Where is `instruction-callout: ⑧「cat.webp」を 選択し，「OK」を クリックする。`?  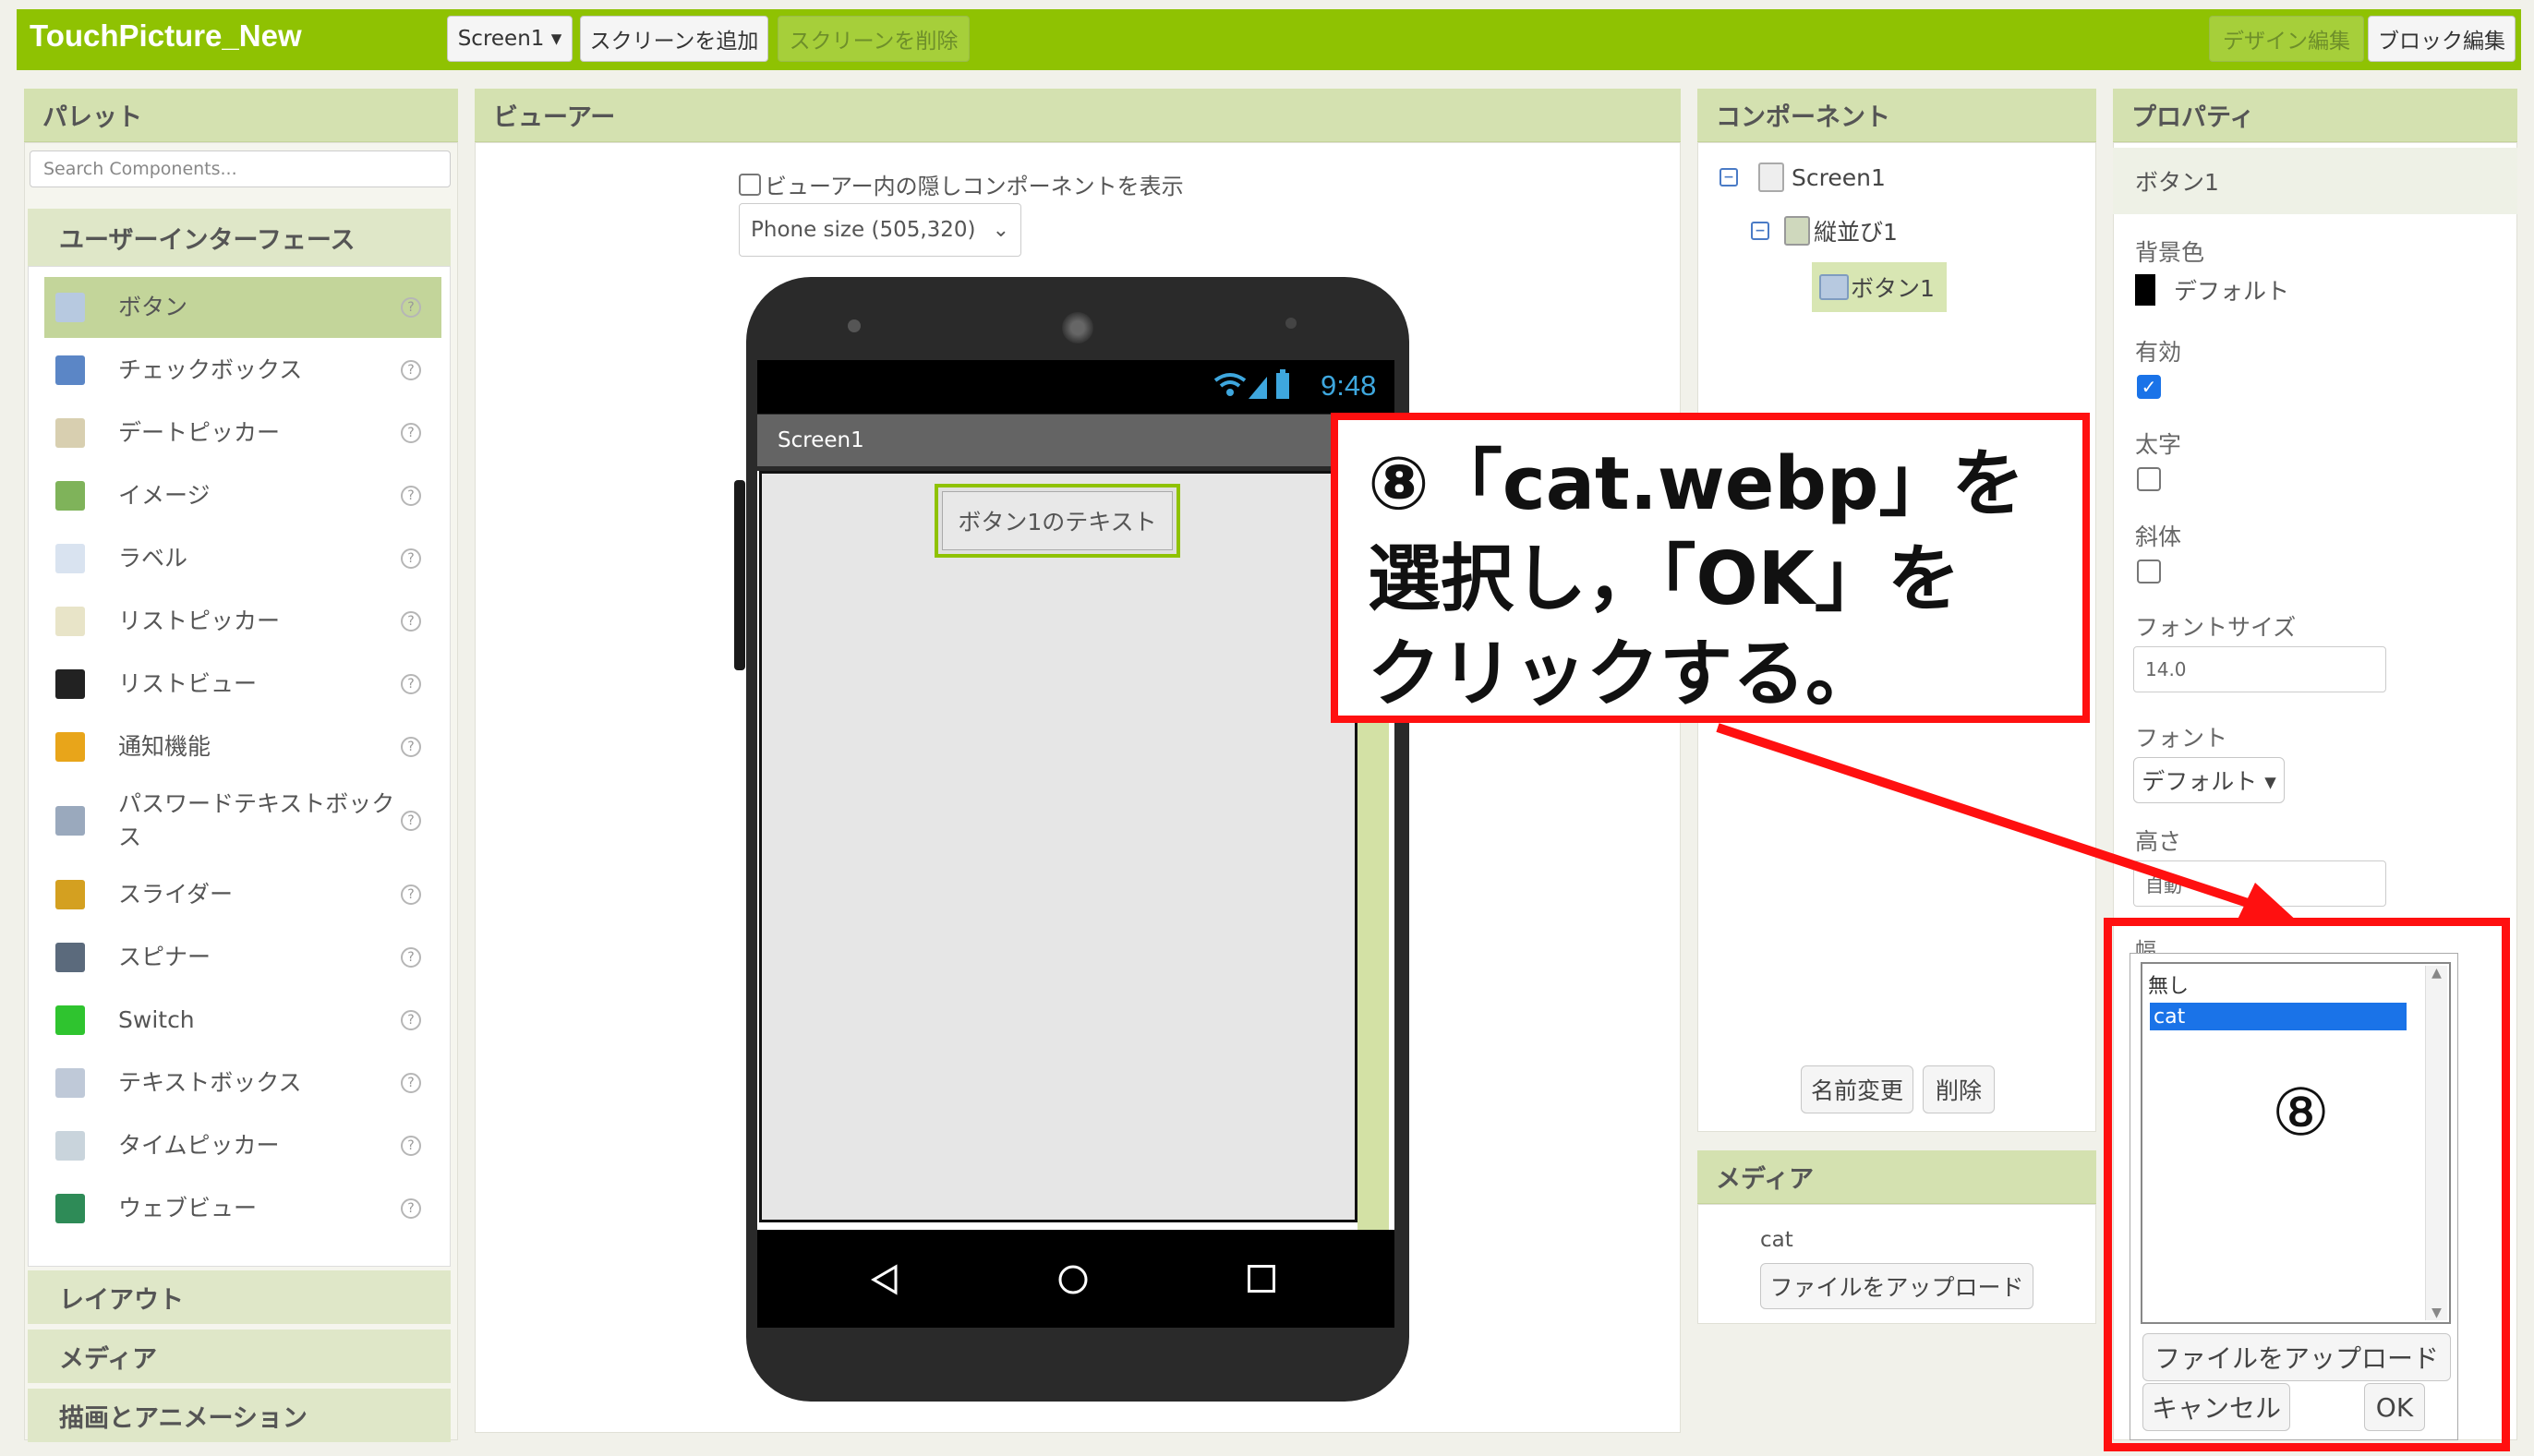 instruction-callout: ⑧「cat.webp」を 選択し，「OK」を クリックする。 is located at coordinates (1710, 568).